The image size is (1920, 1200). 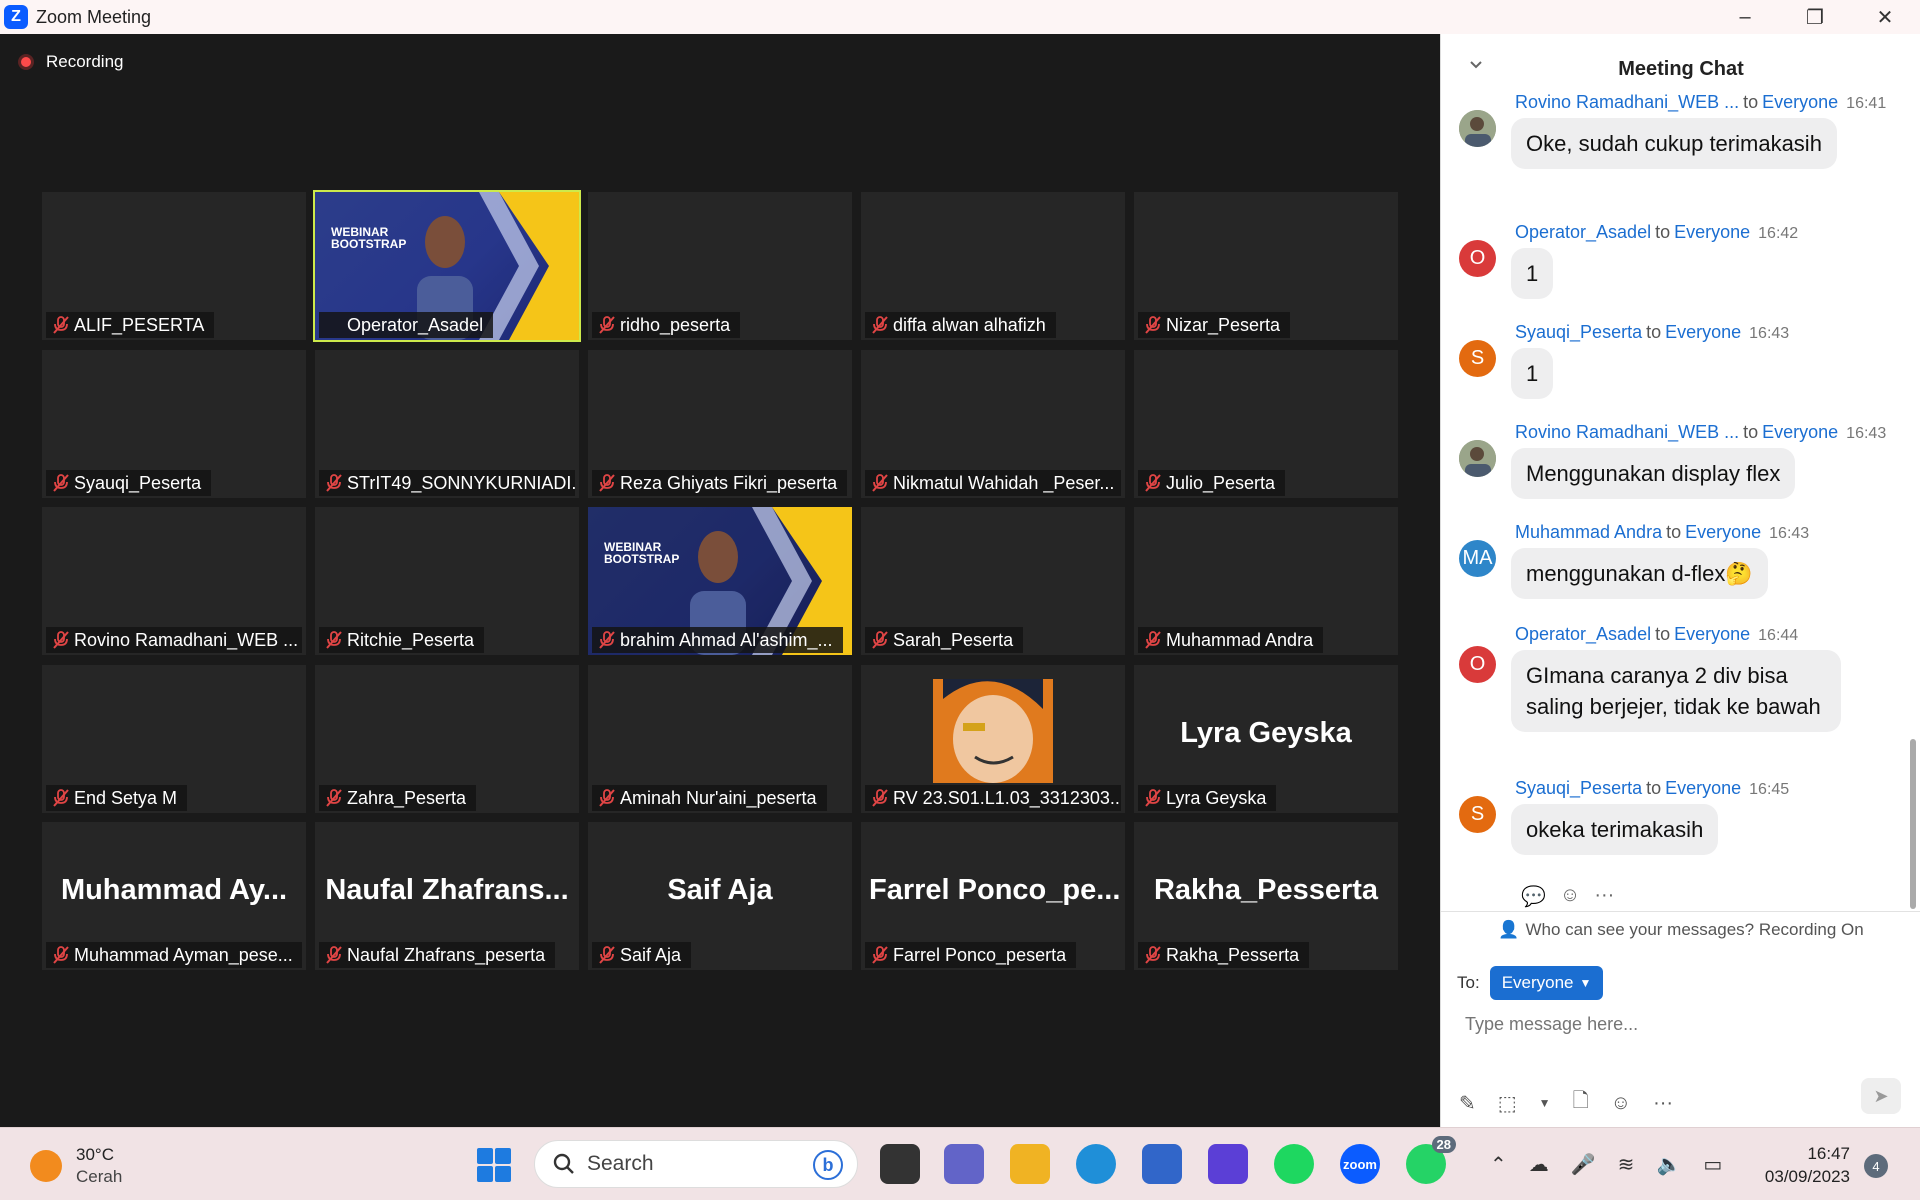 I want to click on battery-icon: ▭, so click(x=1712, y=1164).